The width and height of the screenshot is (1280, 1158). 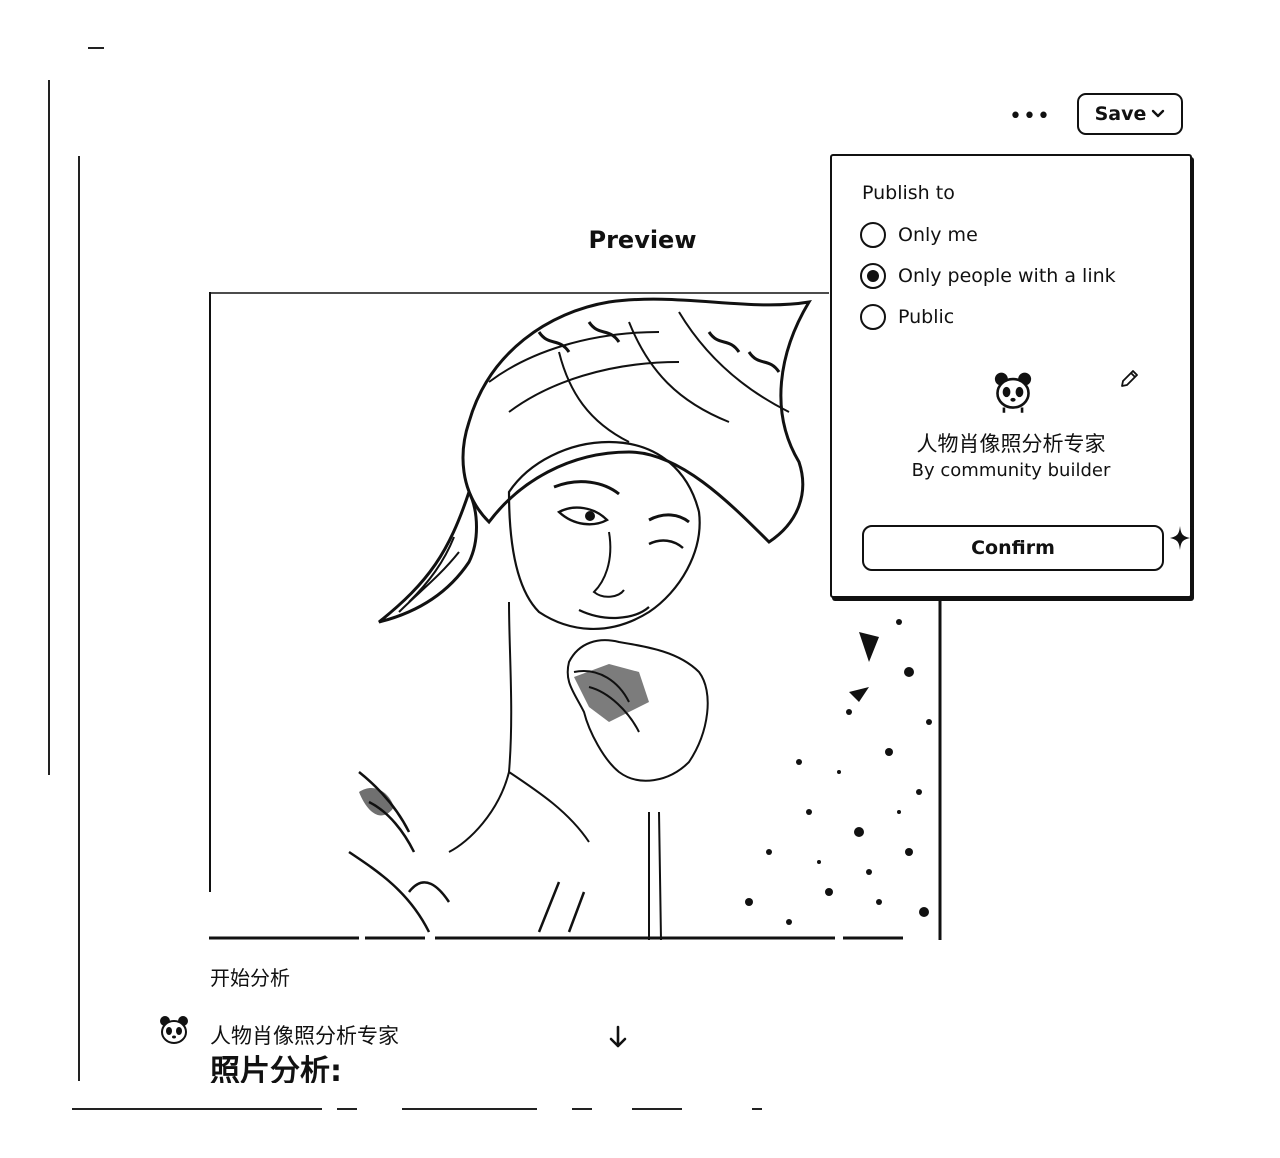 What do you see at coordinates (1011, 470) in the screenshot?
I see `gpt-author: By community builder` at bounding box center [1011, 470].